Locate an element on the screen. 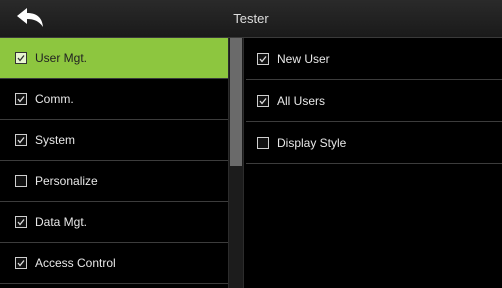 The height and width of the screenshot is (288, 502). submenu-item-label: Display Style is located at coordinates (312, 142).